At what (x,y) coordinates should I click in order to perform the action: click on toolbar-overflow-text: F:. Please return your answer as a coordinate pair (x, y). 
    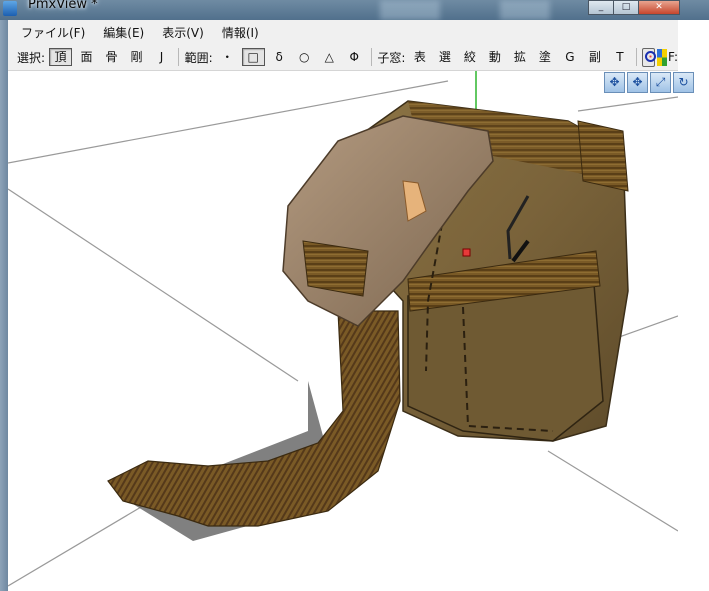
    Looking at the image, I should click on (673, 57).